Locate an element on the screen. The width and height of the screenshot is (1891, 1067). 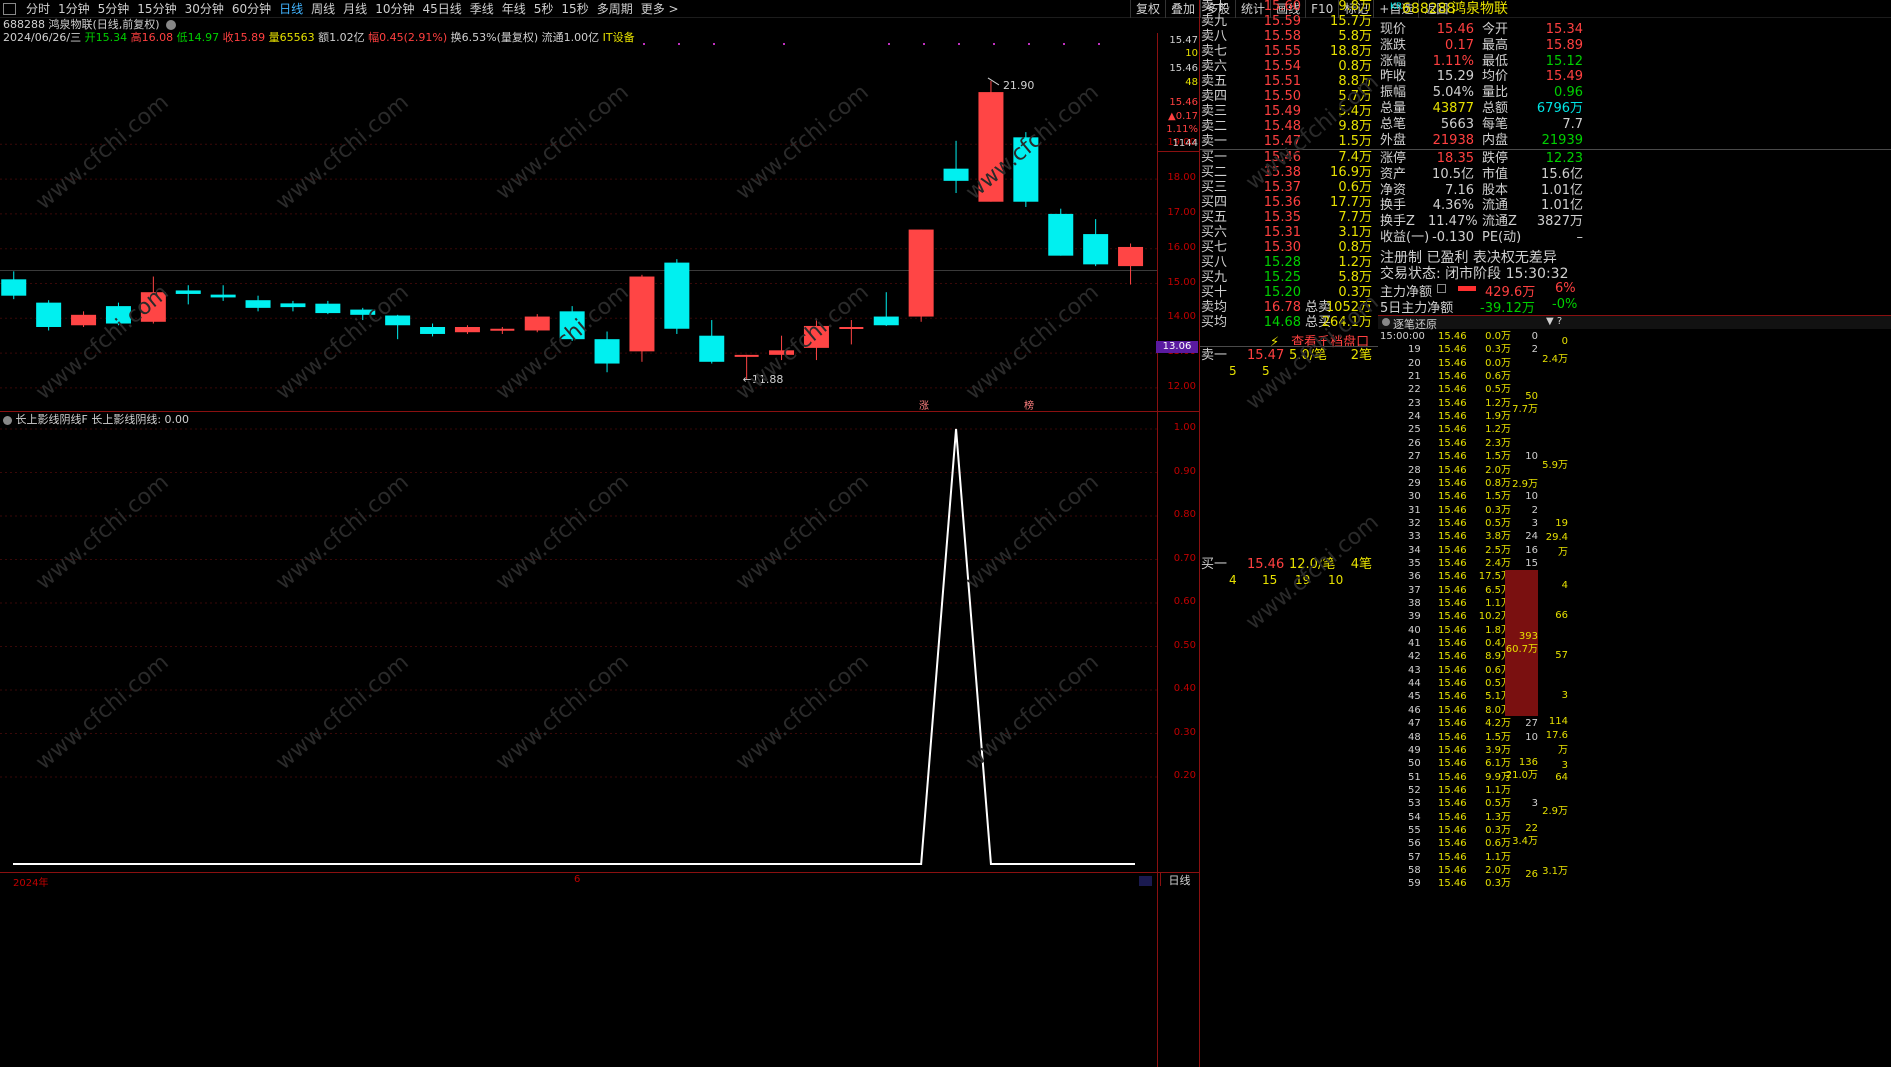
orderbook-sell-row: 卖十 15.60 9.8万 is located at coordinates (1287, 7).